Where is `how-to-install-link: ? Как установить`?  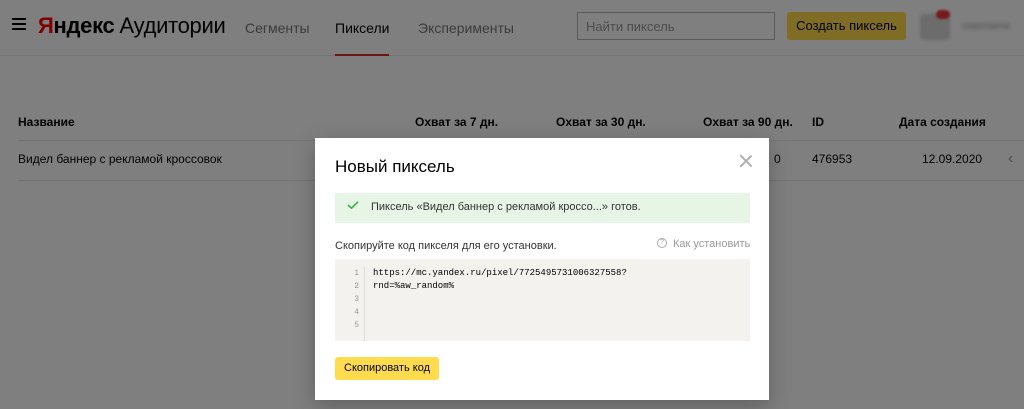 how-to-install-link: ? Как установить is located at coordinates (703, 244).